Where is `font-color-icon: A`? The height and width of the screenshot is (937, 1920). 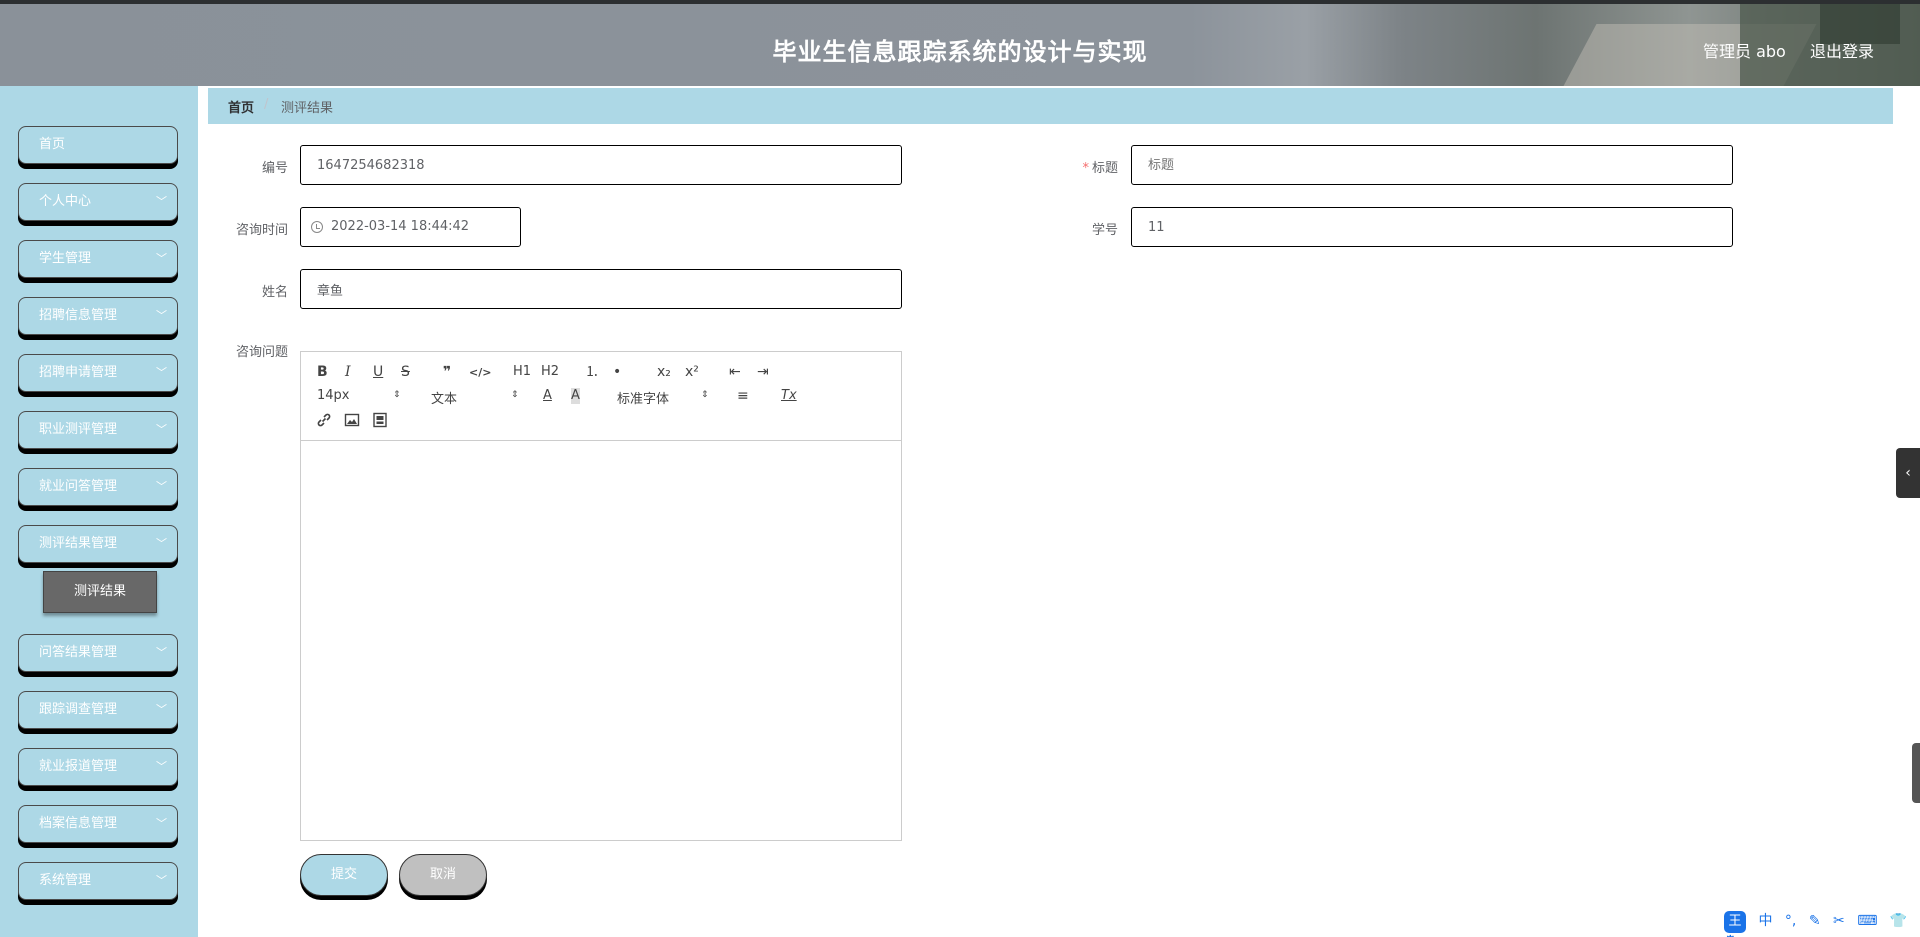
font-color-icon: A is located at coordinates (547, 396).